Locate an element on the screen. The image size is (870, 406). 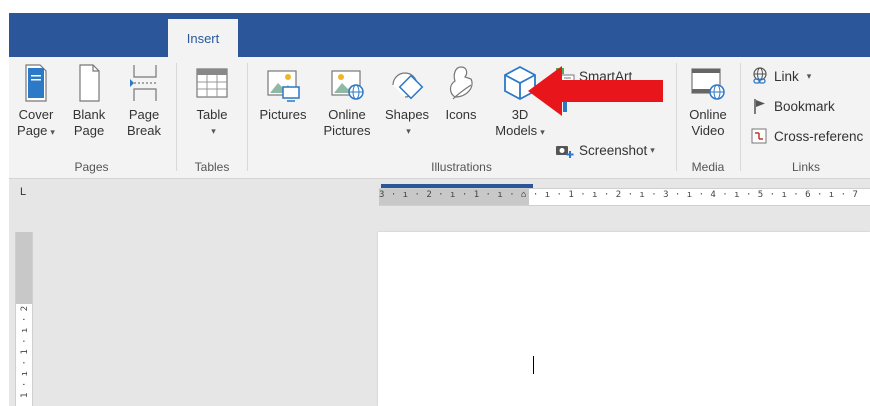
3d-models-label-2: Models ▾ is located at coordinates (520, 130).